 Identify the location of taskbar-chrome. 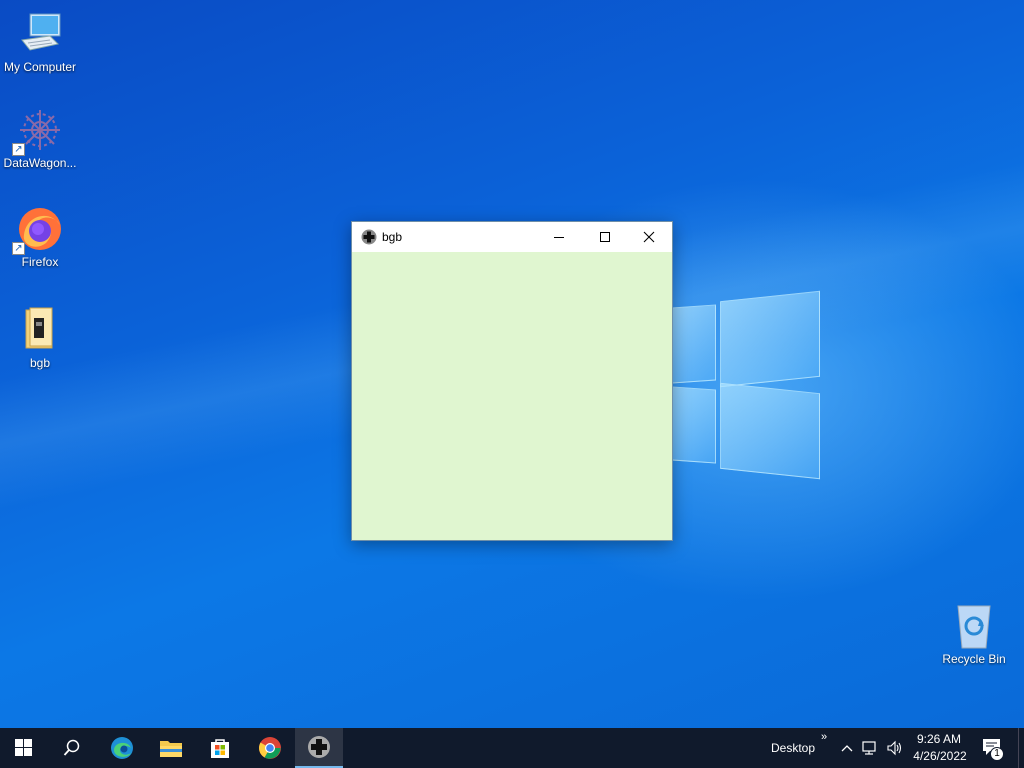
(270, 748).